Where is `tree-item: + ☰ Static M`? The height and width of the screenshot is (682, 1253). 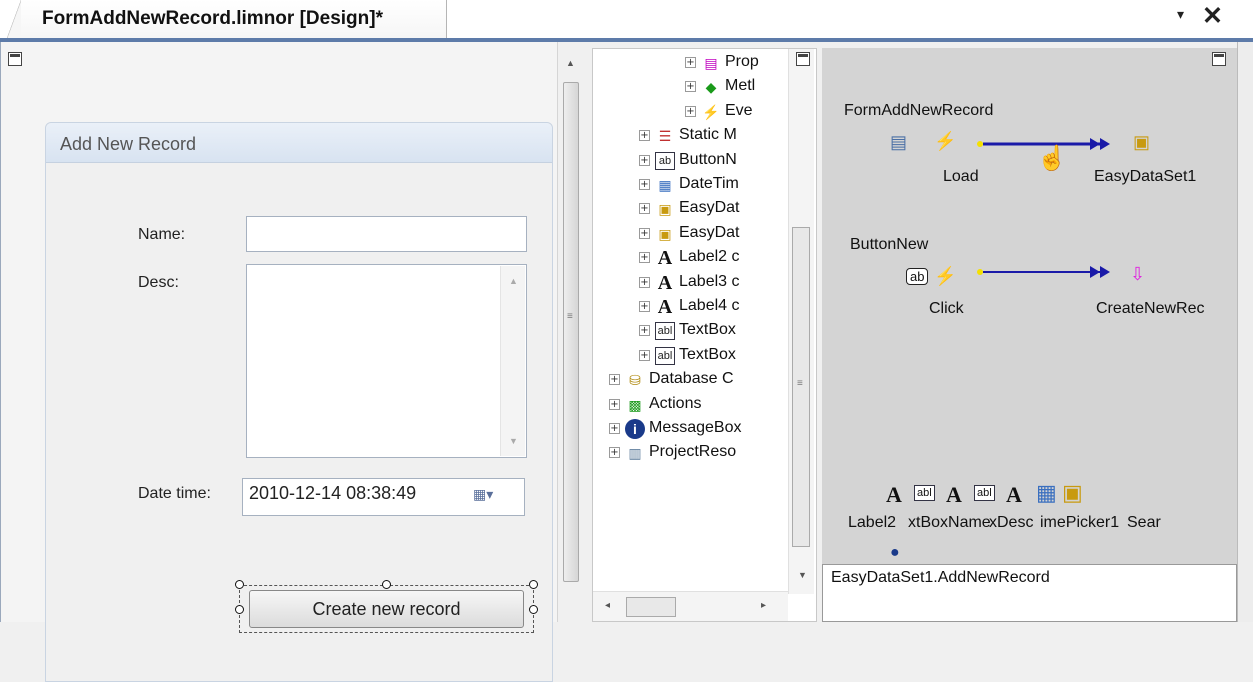 tree-item: + ☰ Static M is located at coordinates (690, 136).